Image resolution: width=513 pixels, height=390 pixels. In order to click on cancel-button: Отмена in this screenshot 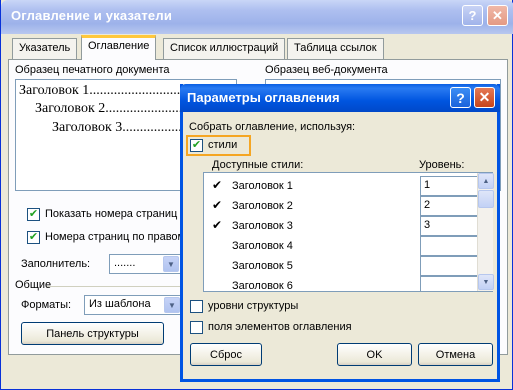, I will do `click(455, 354)`.